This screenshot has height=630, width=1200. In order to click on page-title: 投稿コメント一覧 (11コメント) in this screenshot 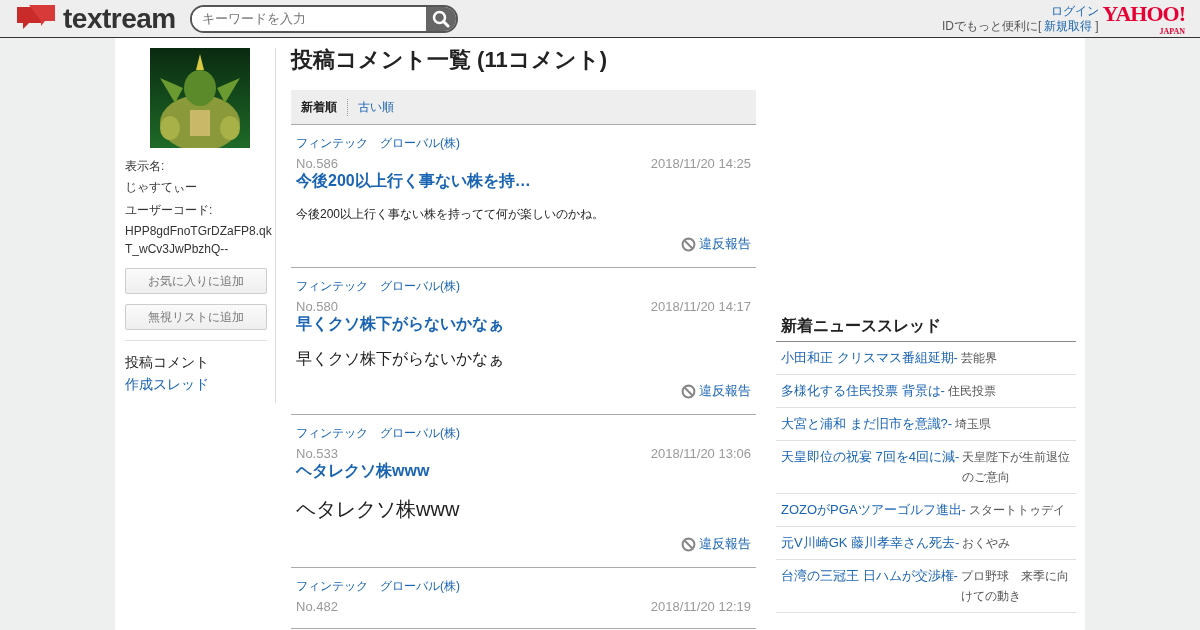, I will do `click(450, 60)`.